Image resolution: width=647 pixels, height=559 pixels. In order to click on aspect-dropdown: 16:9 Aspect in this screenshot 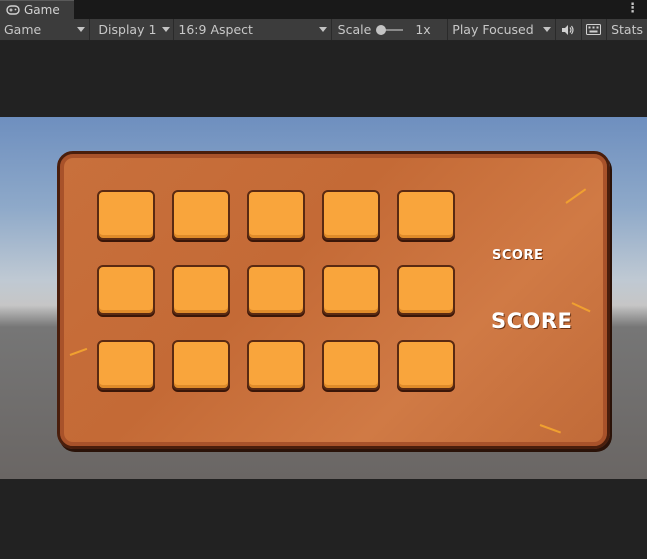, I will do `click(253, 29)`.